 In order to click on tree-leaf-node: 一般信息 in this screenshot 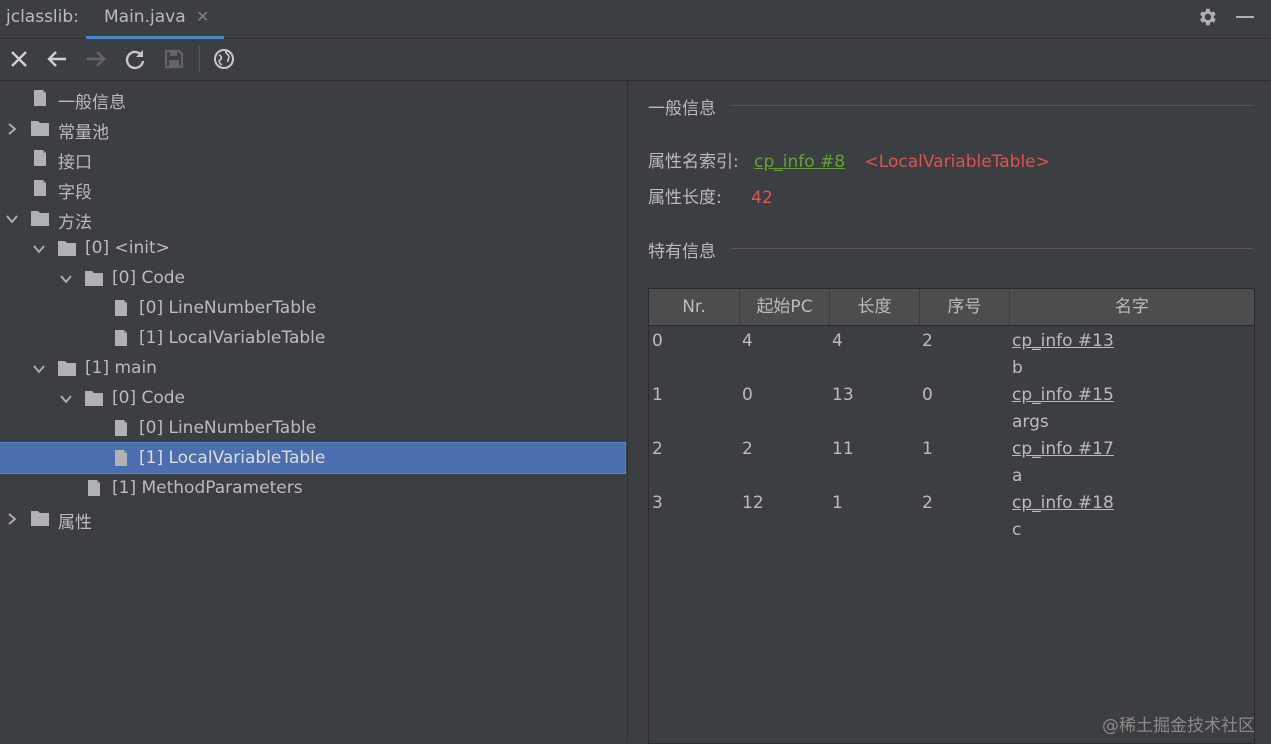, I will do `click(312, 98)`.